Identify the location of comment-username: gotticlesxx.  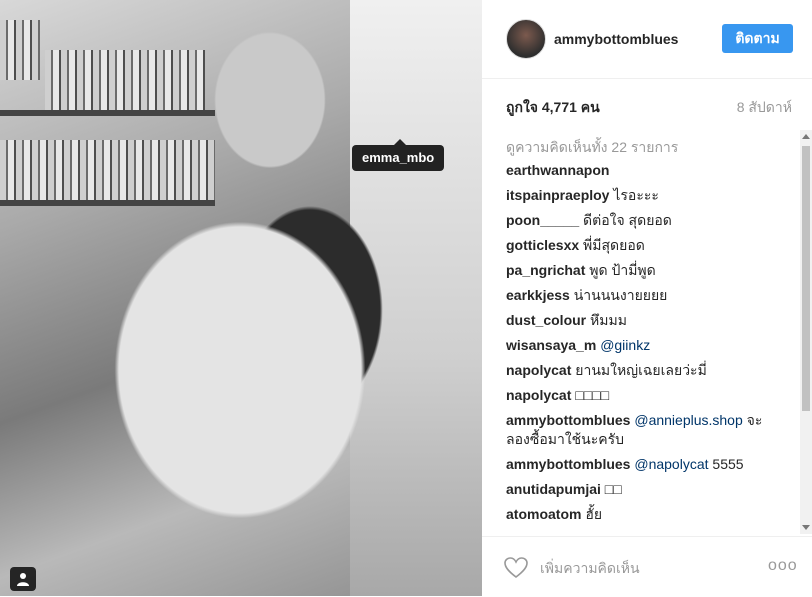
(542, 245).